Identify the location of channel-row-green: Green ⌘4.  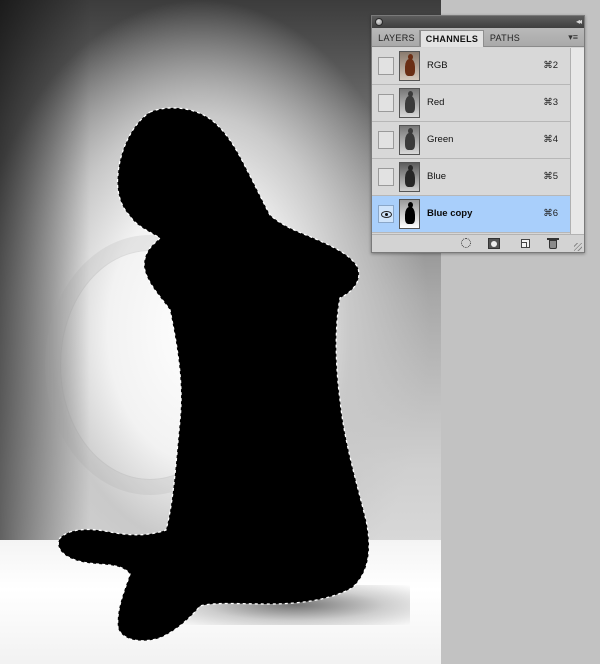
(471, 140).